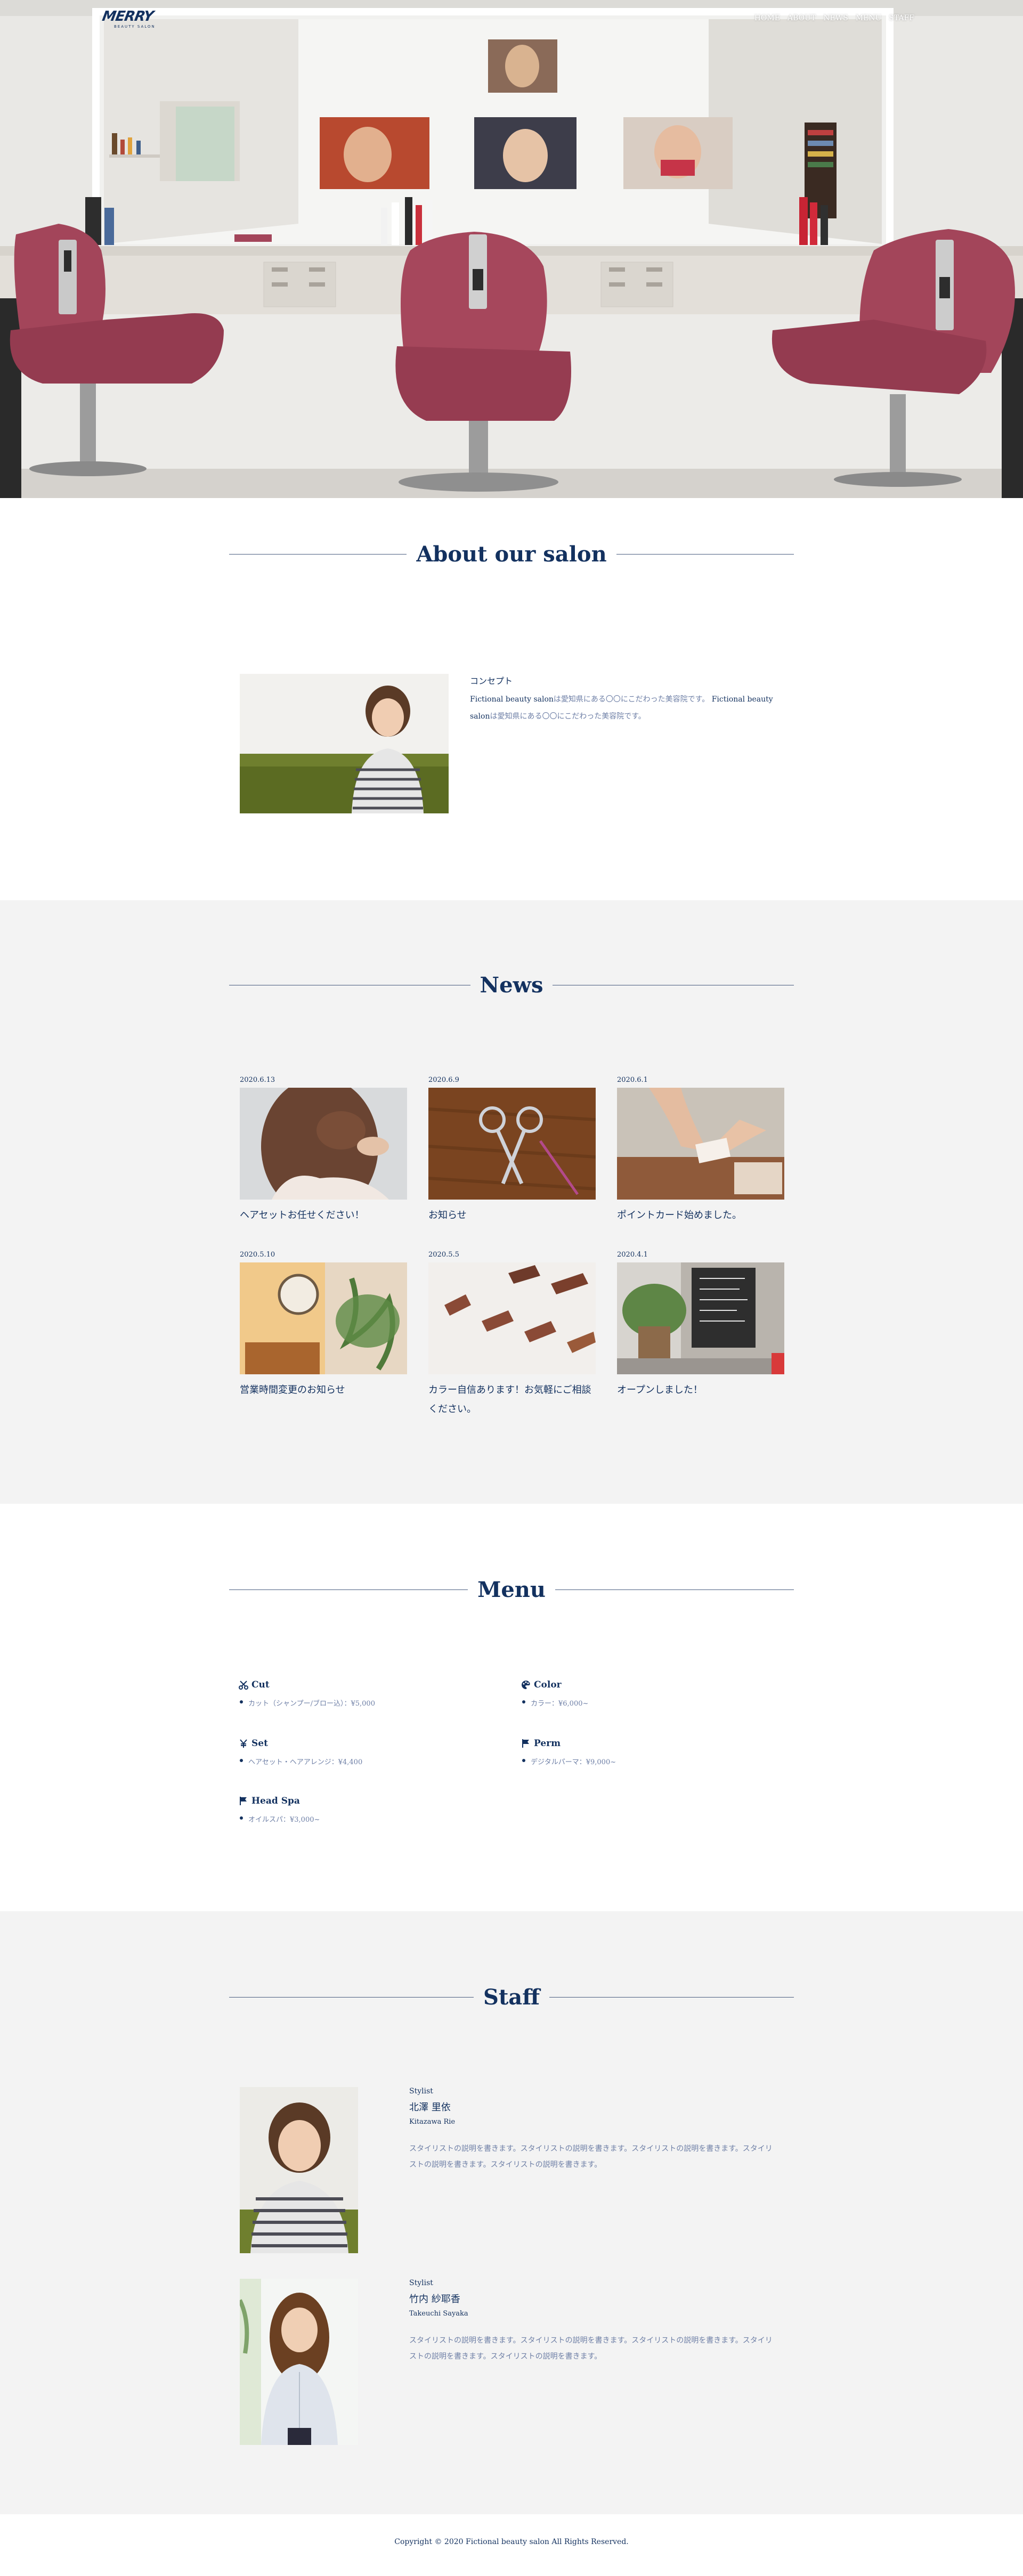  What do you see at coordinates (869, 18) in the screenshot?
I see `nav-menu: MENU` at bounding box center [869, 18].